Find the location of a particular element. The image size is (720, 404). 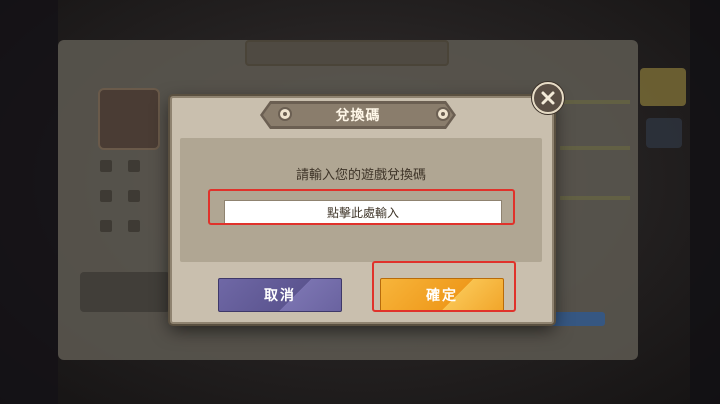

close-icon is located at coordinates (548, 98).